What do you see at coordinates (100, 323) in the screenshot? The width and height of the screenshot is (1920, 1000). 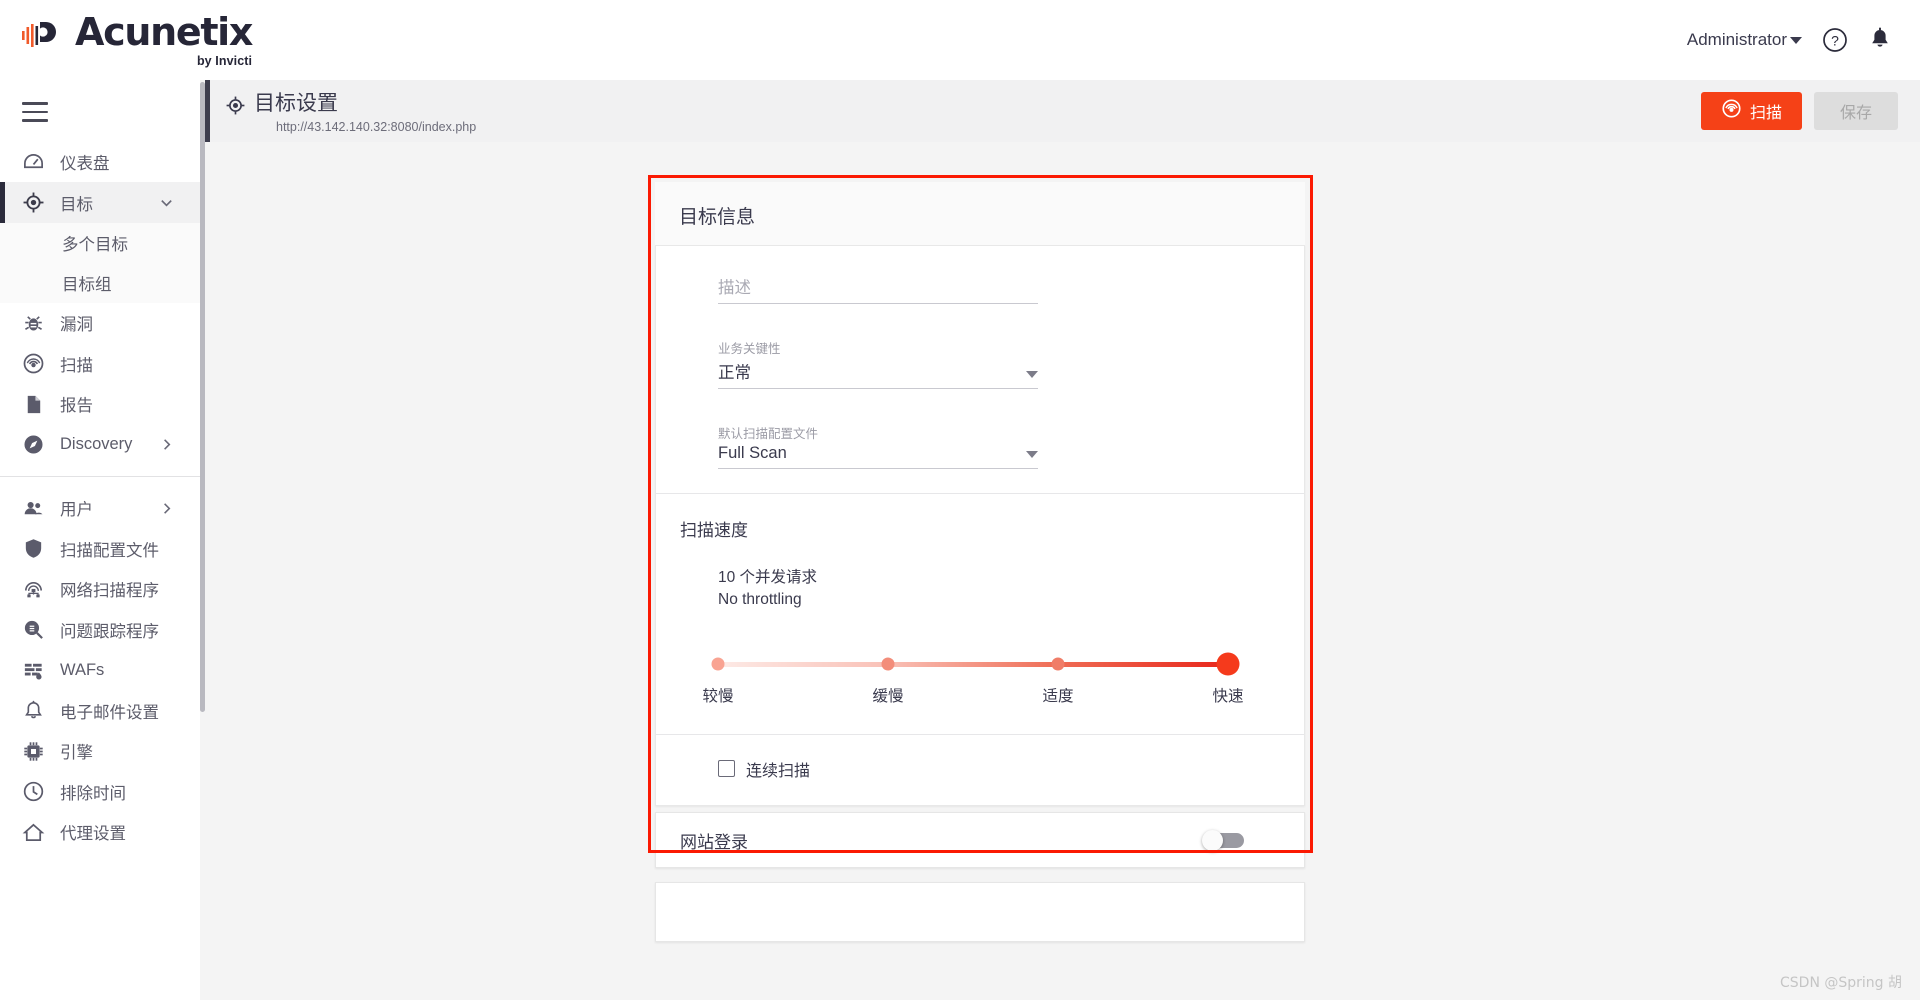 I see `sidebar-item-vulnerabilities: 漏洞` at bounding box center [100, 323].